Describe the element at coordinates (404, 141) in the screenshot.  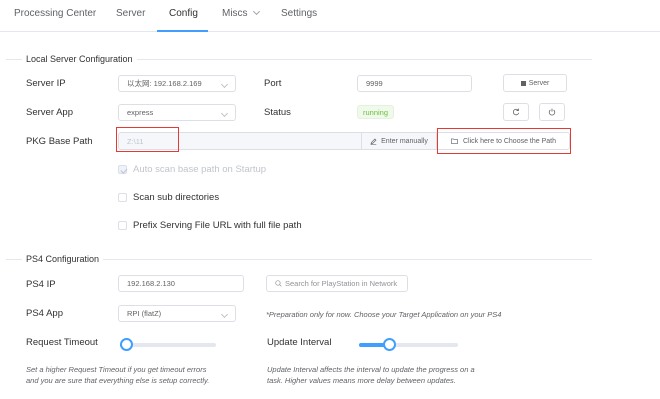
I see `enter-manually-label: Enter manually` at that location.